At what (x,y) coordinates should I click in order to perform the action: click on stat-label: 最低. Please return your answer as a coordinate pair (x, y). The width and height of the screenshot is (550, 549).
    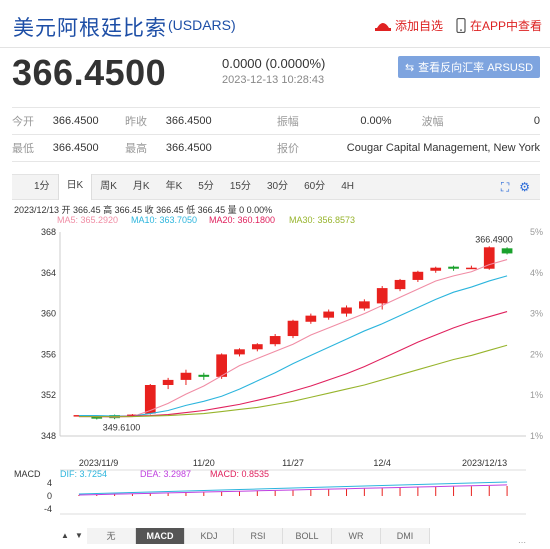
    Looking at the image, I should click on (23, 149).